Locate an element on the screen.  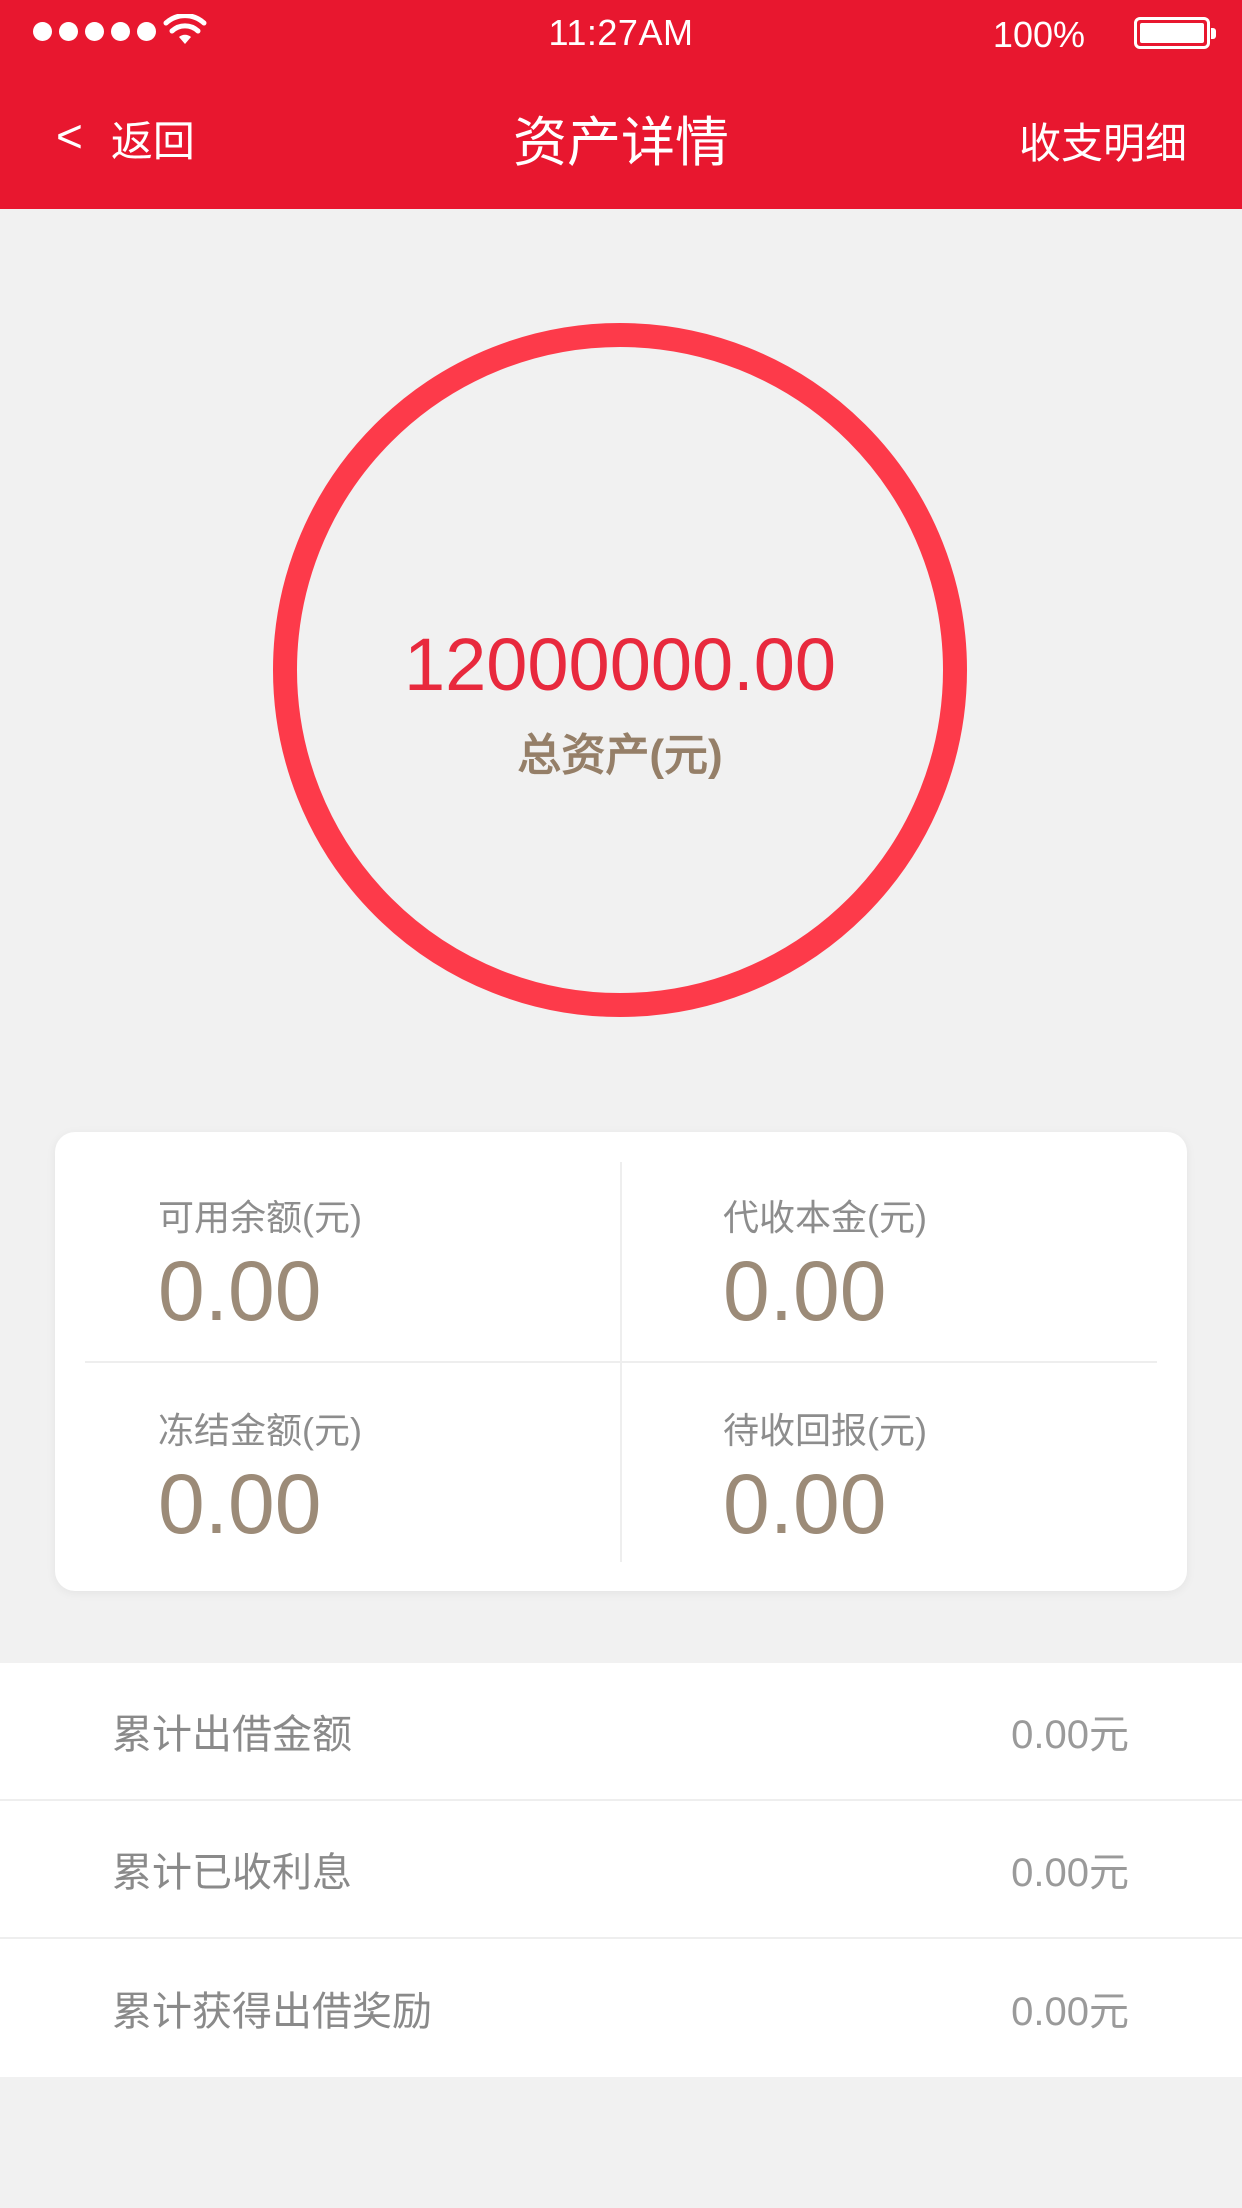
frozen-amount-cell: 冻结金额(元) 0.00 is located at coordinates (408, 1477).